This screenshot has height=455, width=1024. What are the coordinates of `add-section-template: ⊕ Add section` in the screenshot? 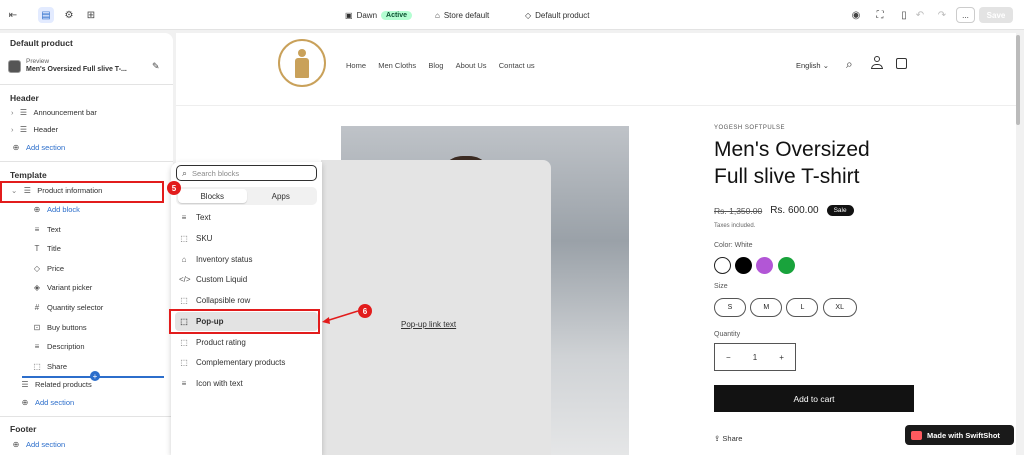 It's located at (47, 402).